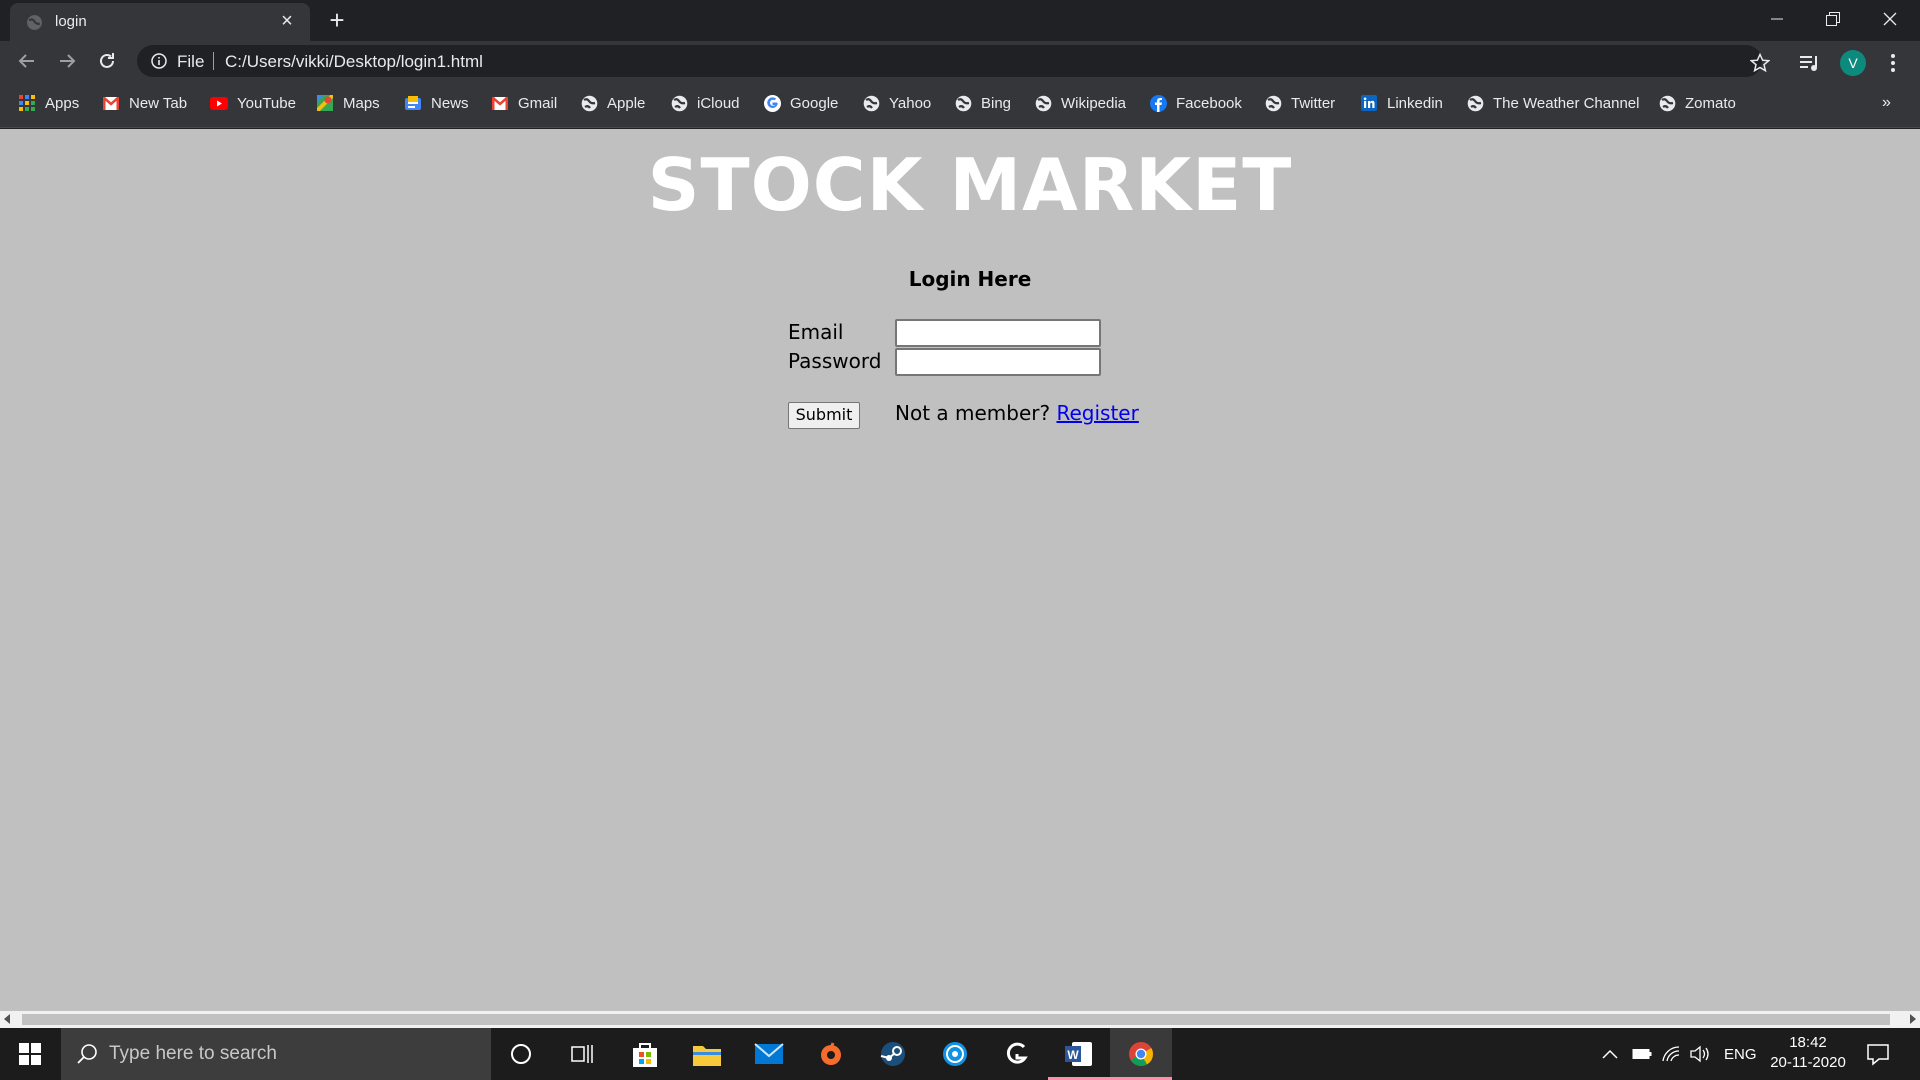 The width and height of the screenshot is (1920, 1080). What do you see at coordinates (27, 61) in the screenshot?
I see `back-button` at bounding box center [27, 61].